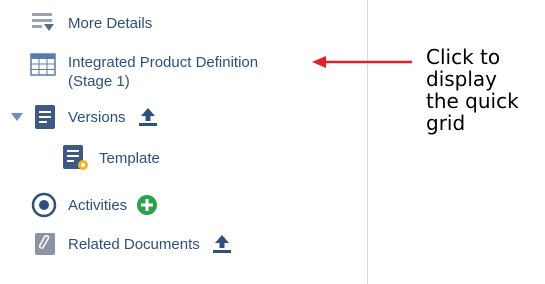 Image resolution: width=545 pixels, height=284 pixels. Describe the element at coordinates (446, 123) in the screenshot. I see `callout-line: grid` at that location.